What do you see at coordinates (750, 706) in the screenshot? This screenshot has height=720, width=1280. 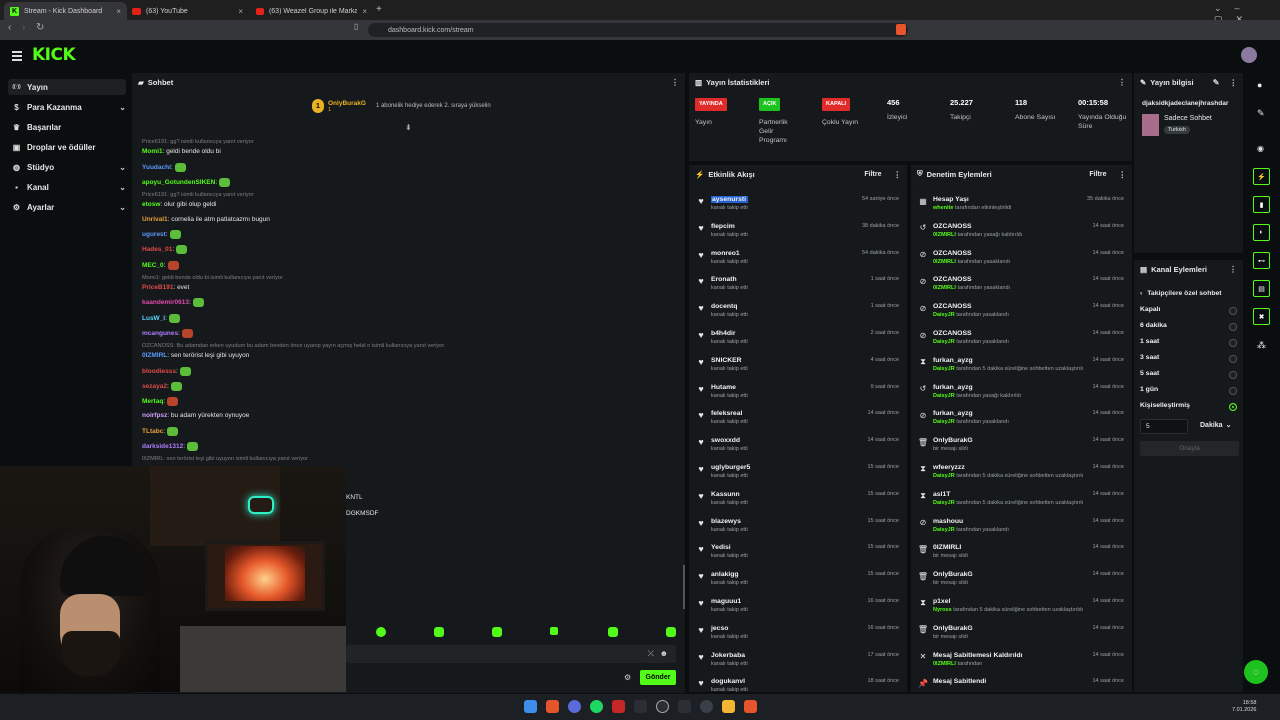 I see `brave-window-icon` at bounding box center [750, 706].